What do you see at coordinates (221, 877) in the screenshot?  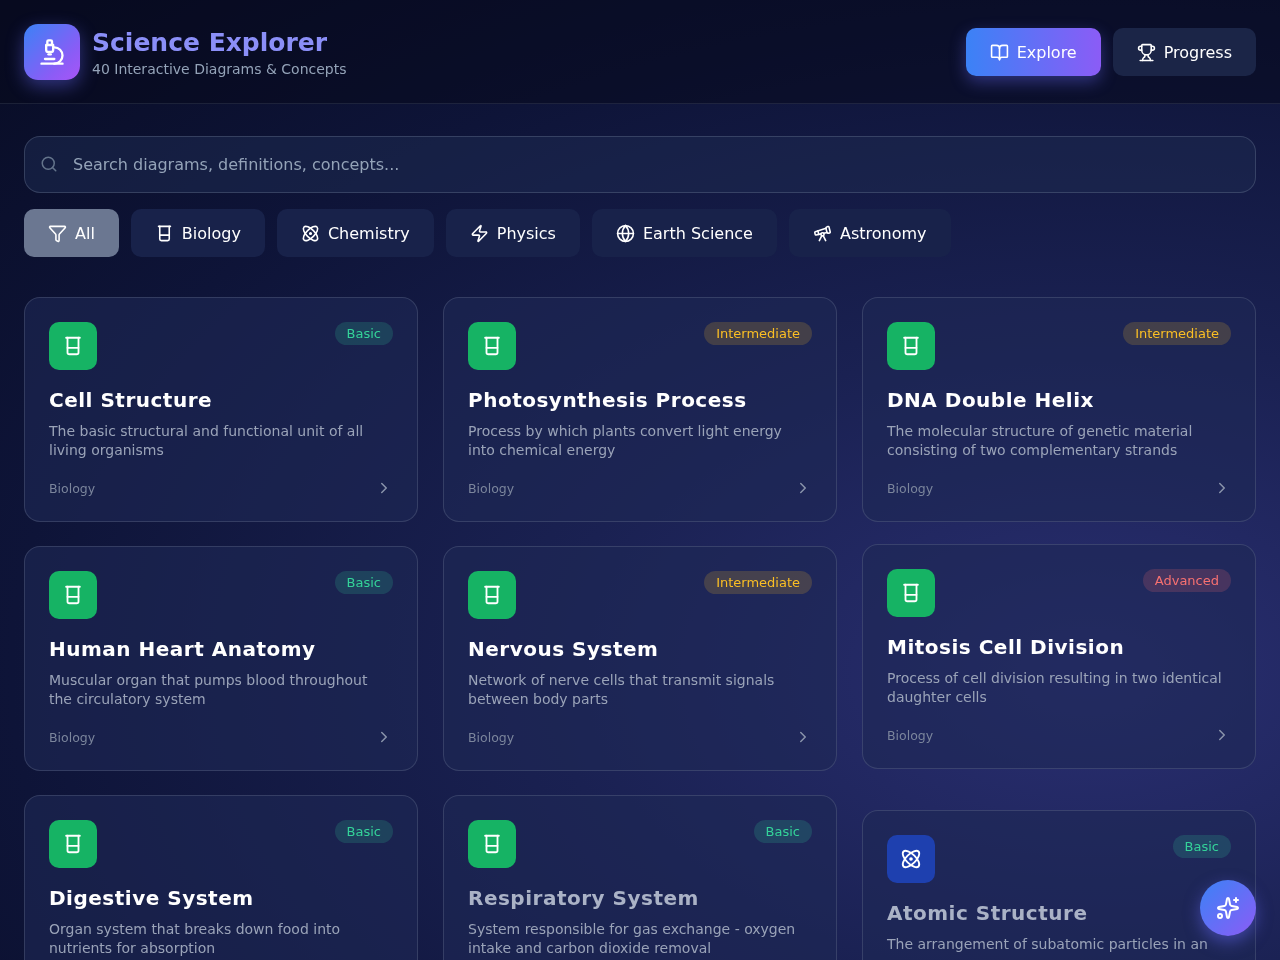 I see `concept-card: Basic Digestive System Organ system that breaks down food into nutrients for absorption` at bounding box center [221, 877].